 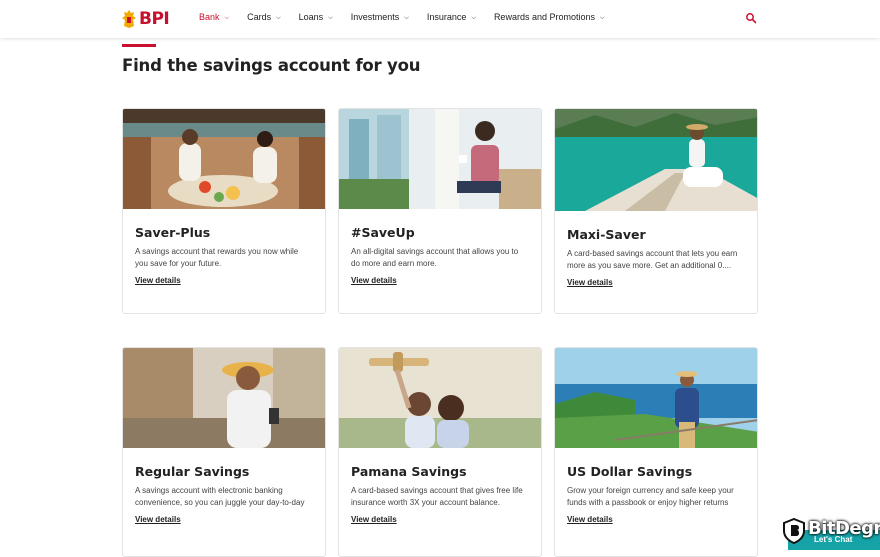 I want to click on card-title: Saver-Plus, so click(x=173, y=232).